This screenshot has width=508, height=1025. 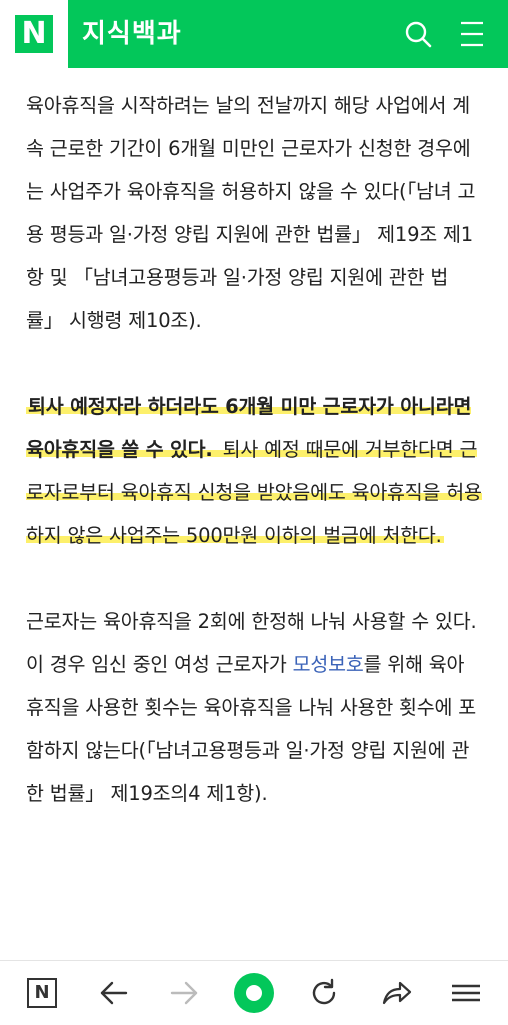 I want to click on hamburger-menu-icon, so click(x=466, y=993).